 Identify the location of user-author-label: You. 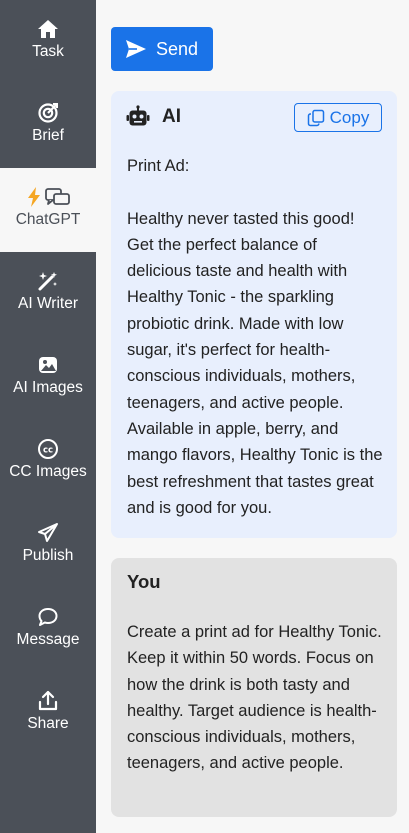
(144, 581).